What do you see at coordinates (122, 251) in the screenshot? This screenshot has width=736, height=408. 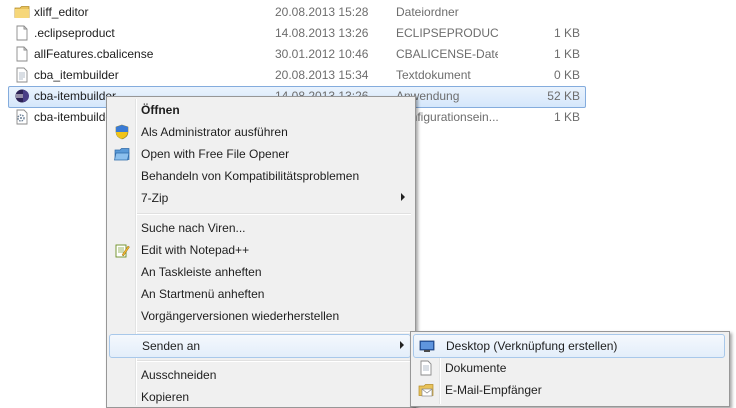 I see `notepad-plus-plus-icon` at bounding box center [122, 251].